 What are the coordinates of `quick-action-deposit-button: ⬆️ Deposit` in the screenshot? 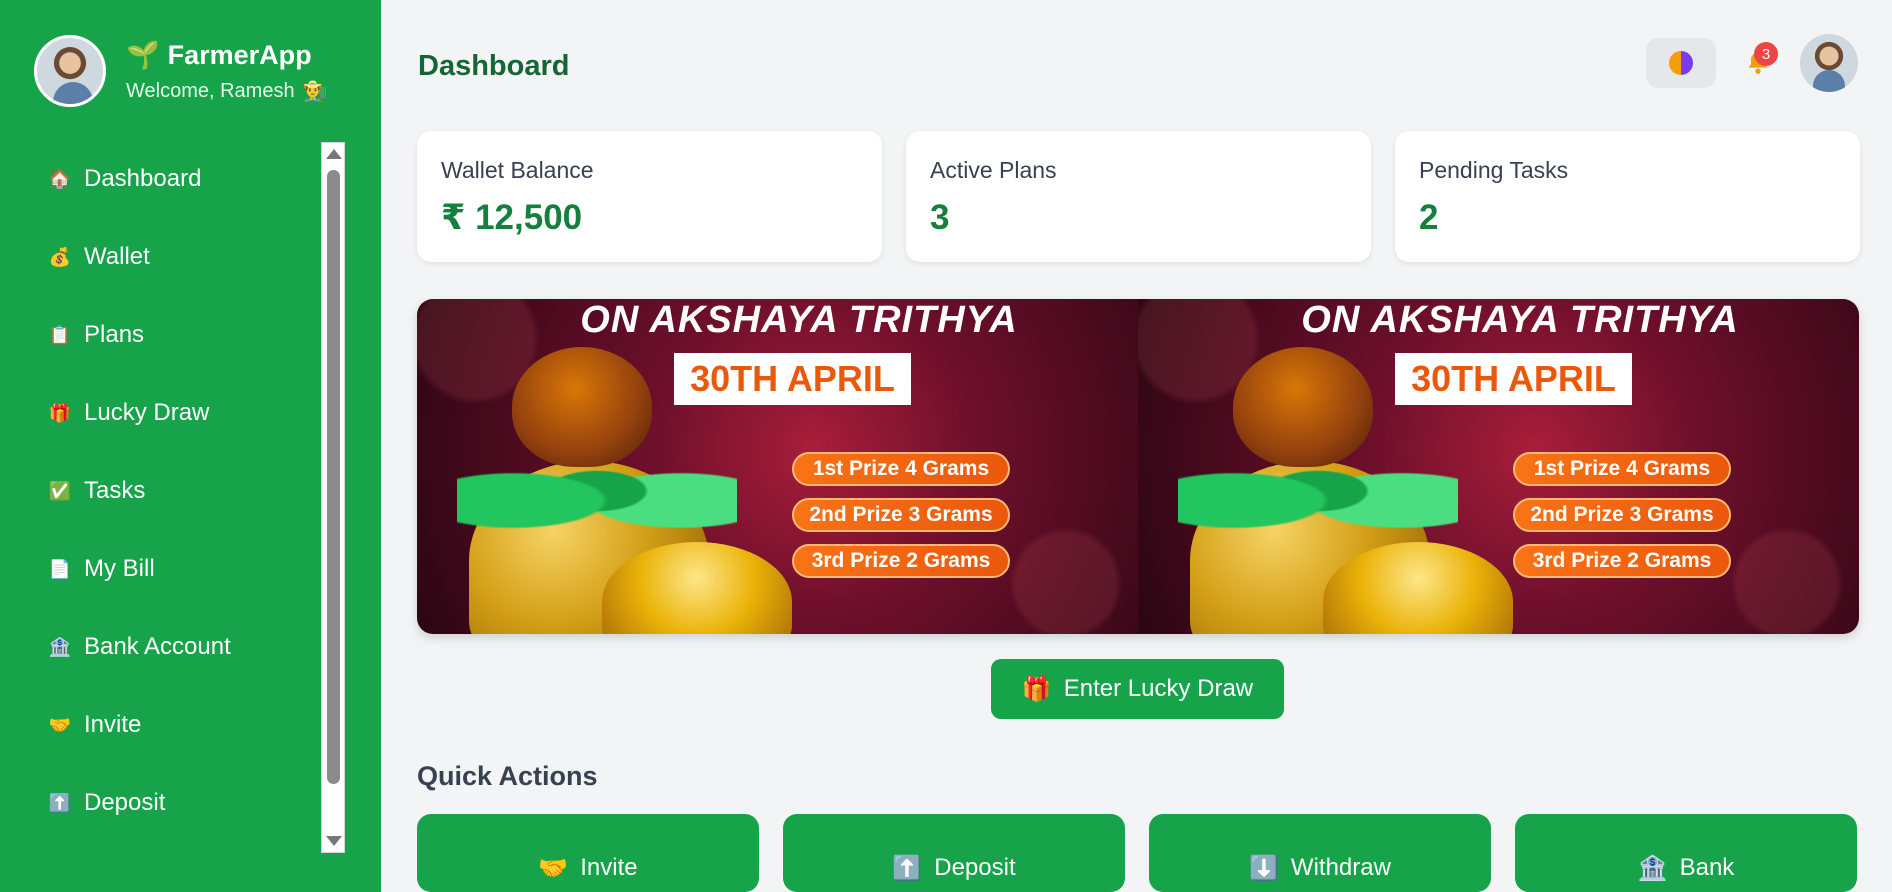 It's located at (954, 853).